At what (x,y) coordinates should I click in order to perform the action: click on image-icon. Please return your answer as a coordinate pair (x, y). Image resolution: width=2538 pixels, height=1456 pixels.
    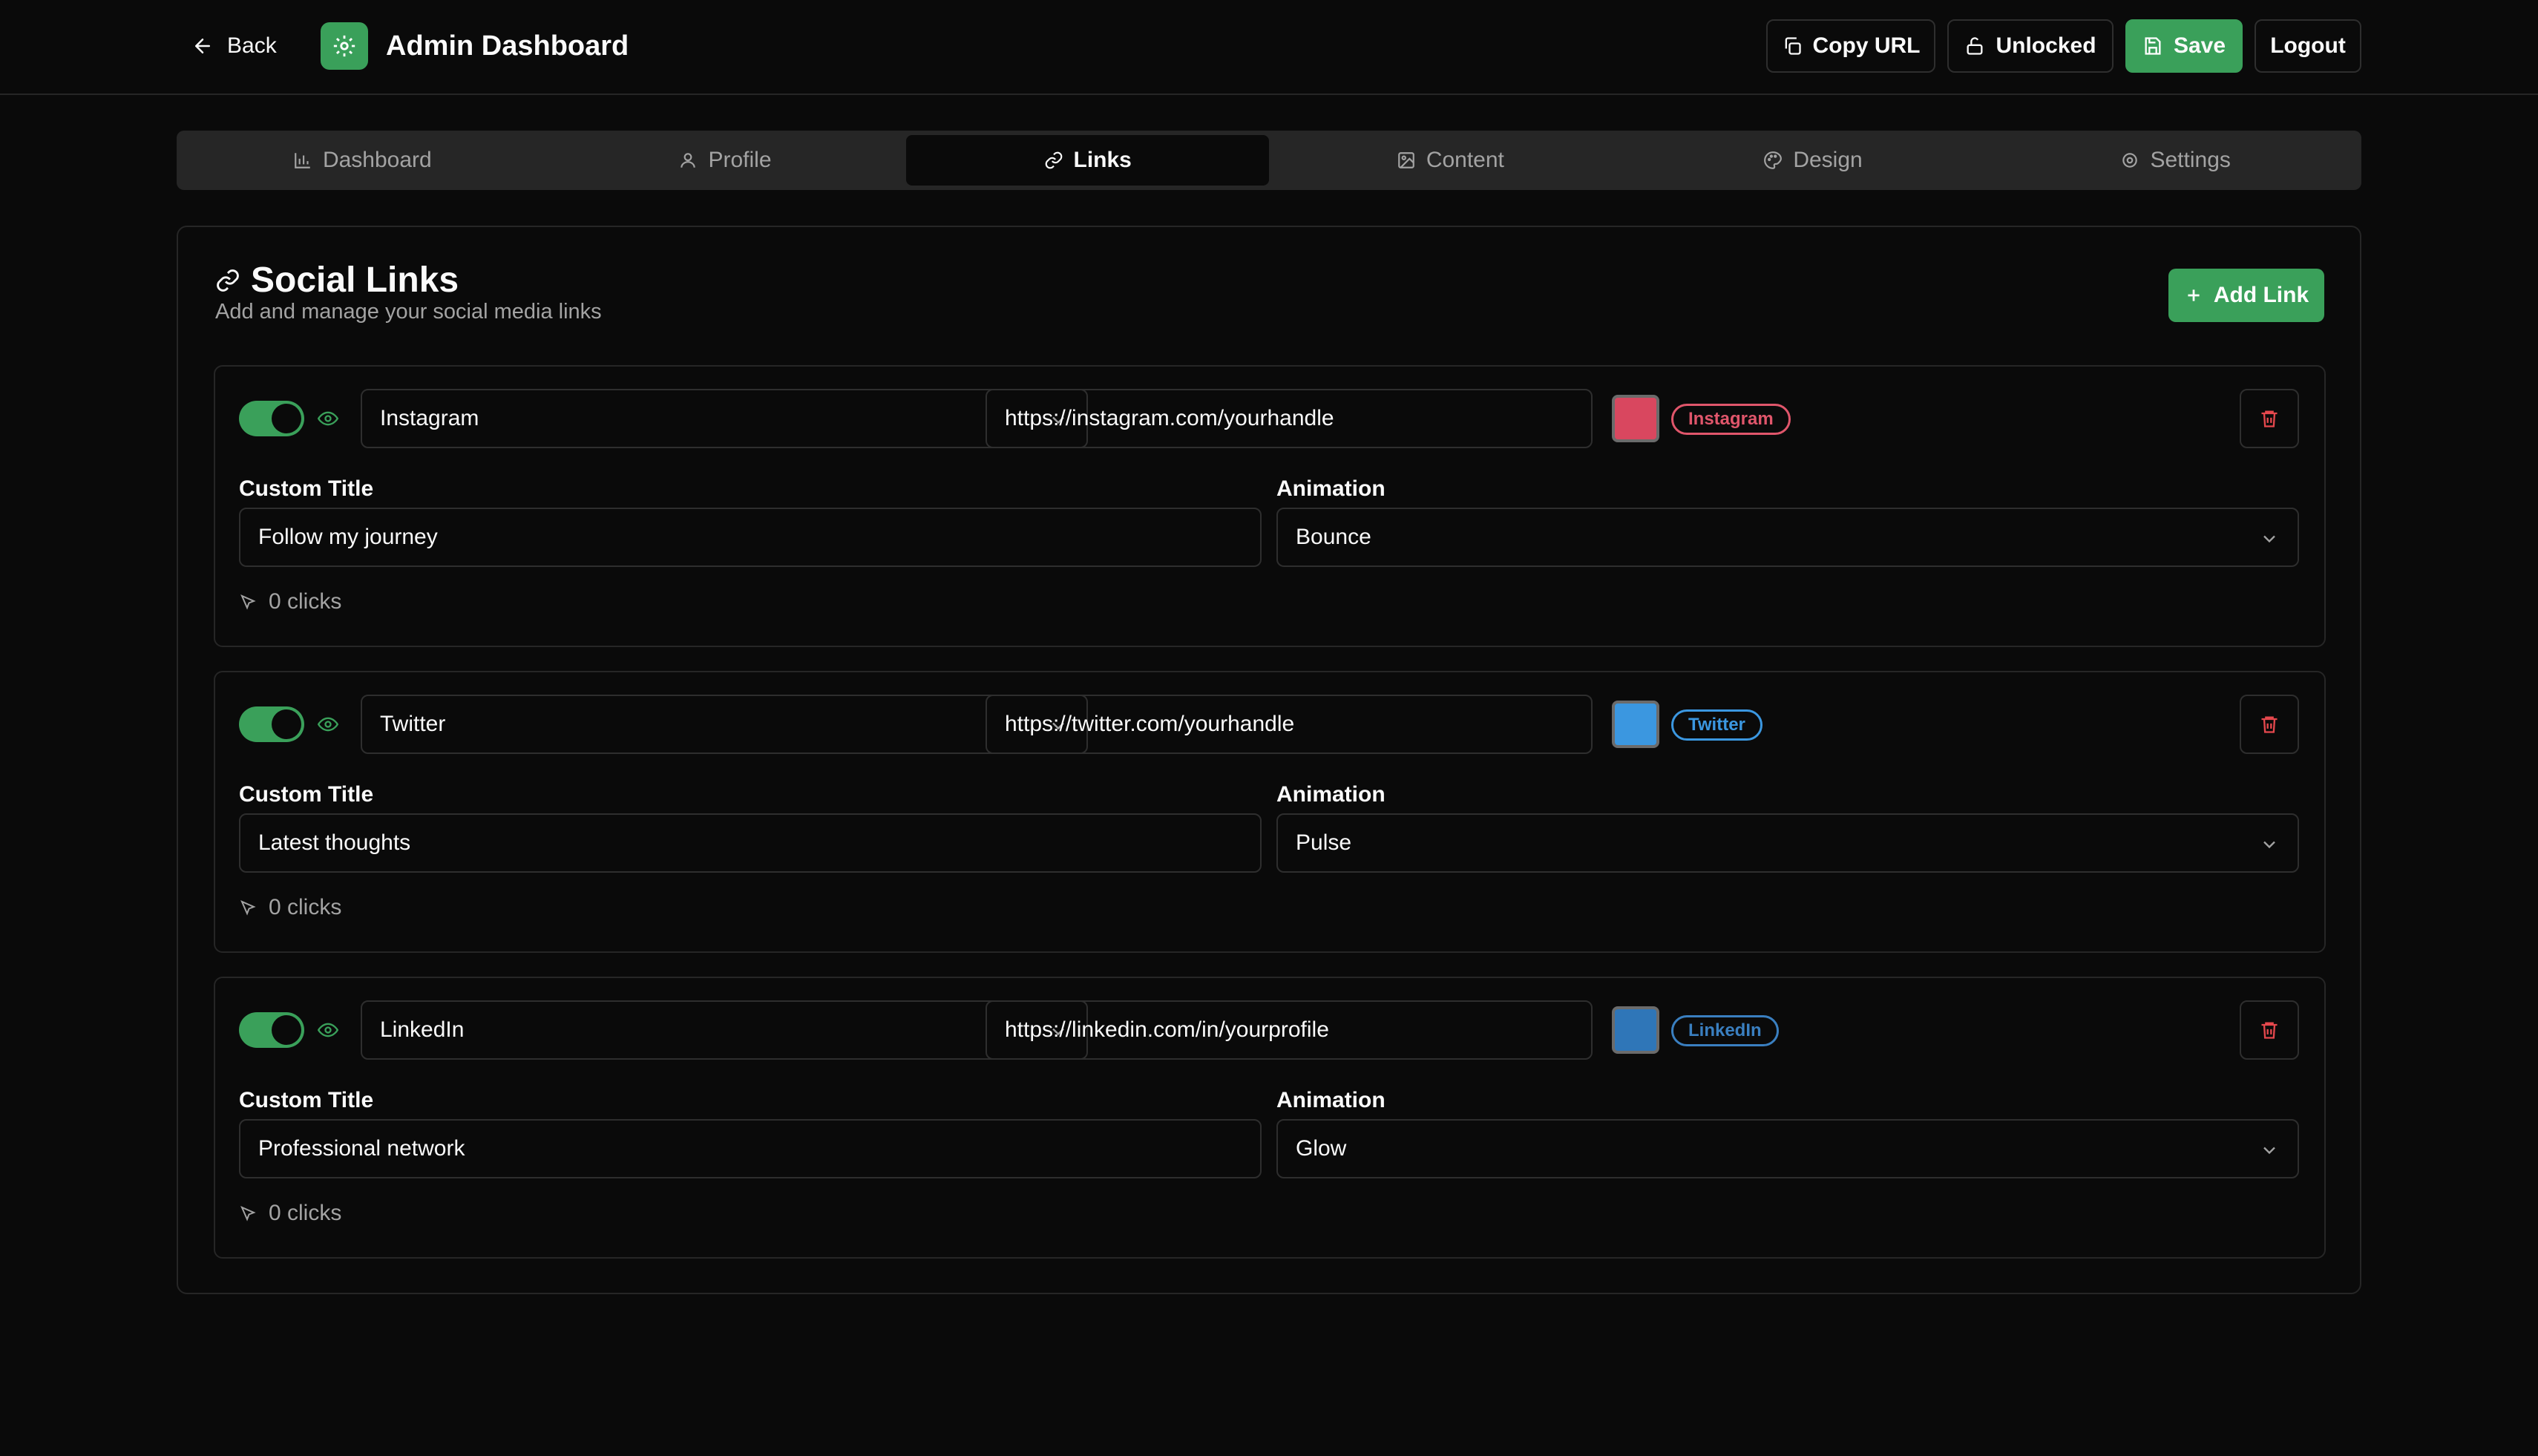
    Looking at the image, I should click on (1405, 160).